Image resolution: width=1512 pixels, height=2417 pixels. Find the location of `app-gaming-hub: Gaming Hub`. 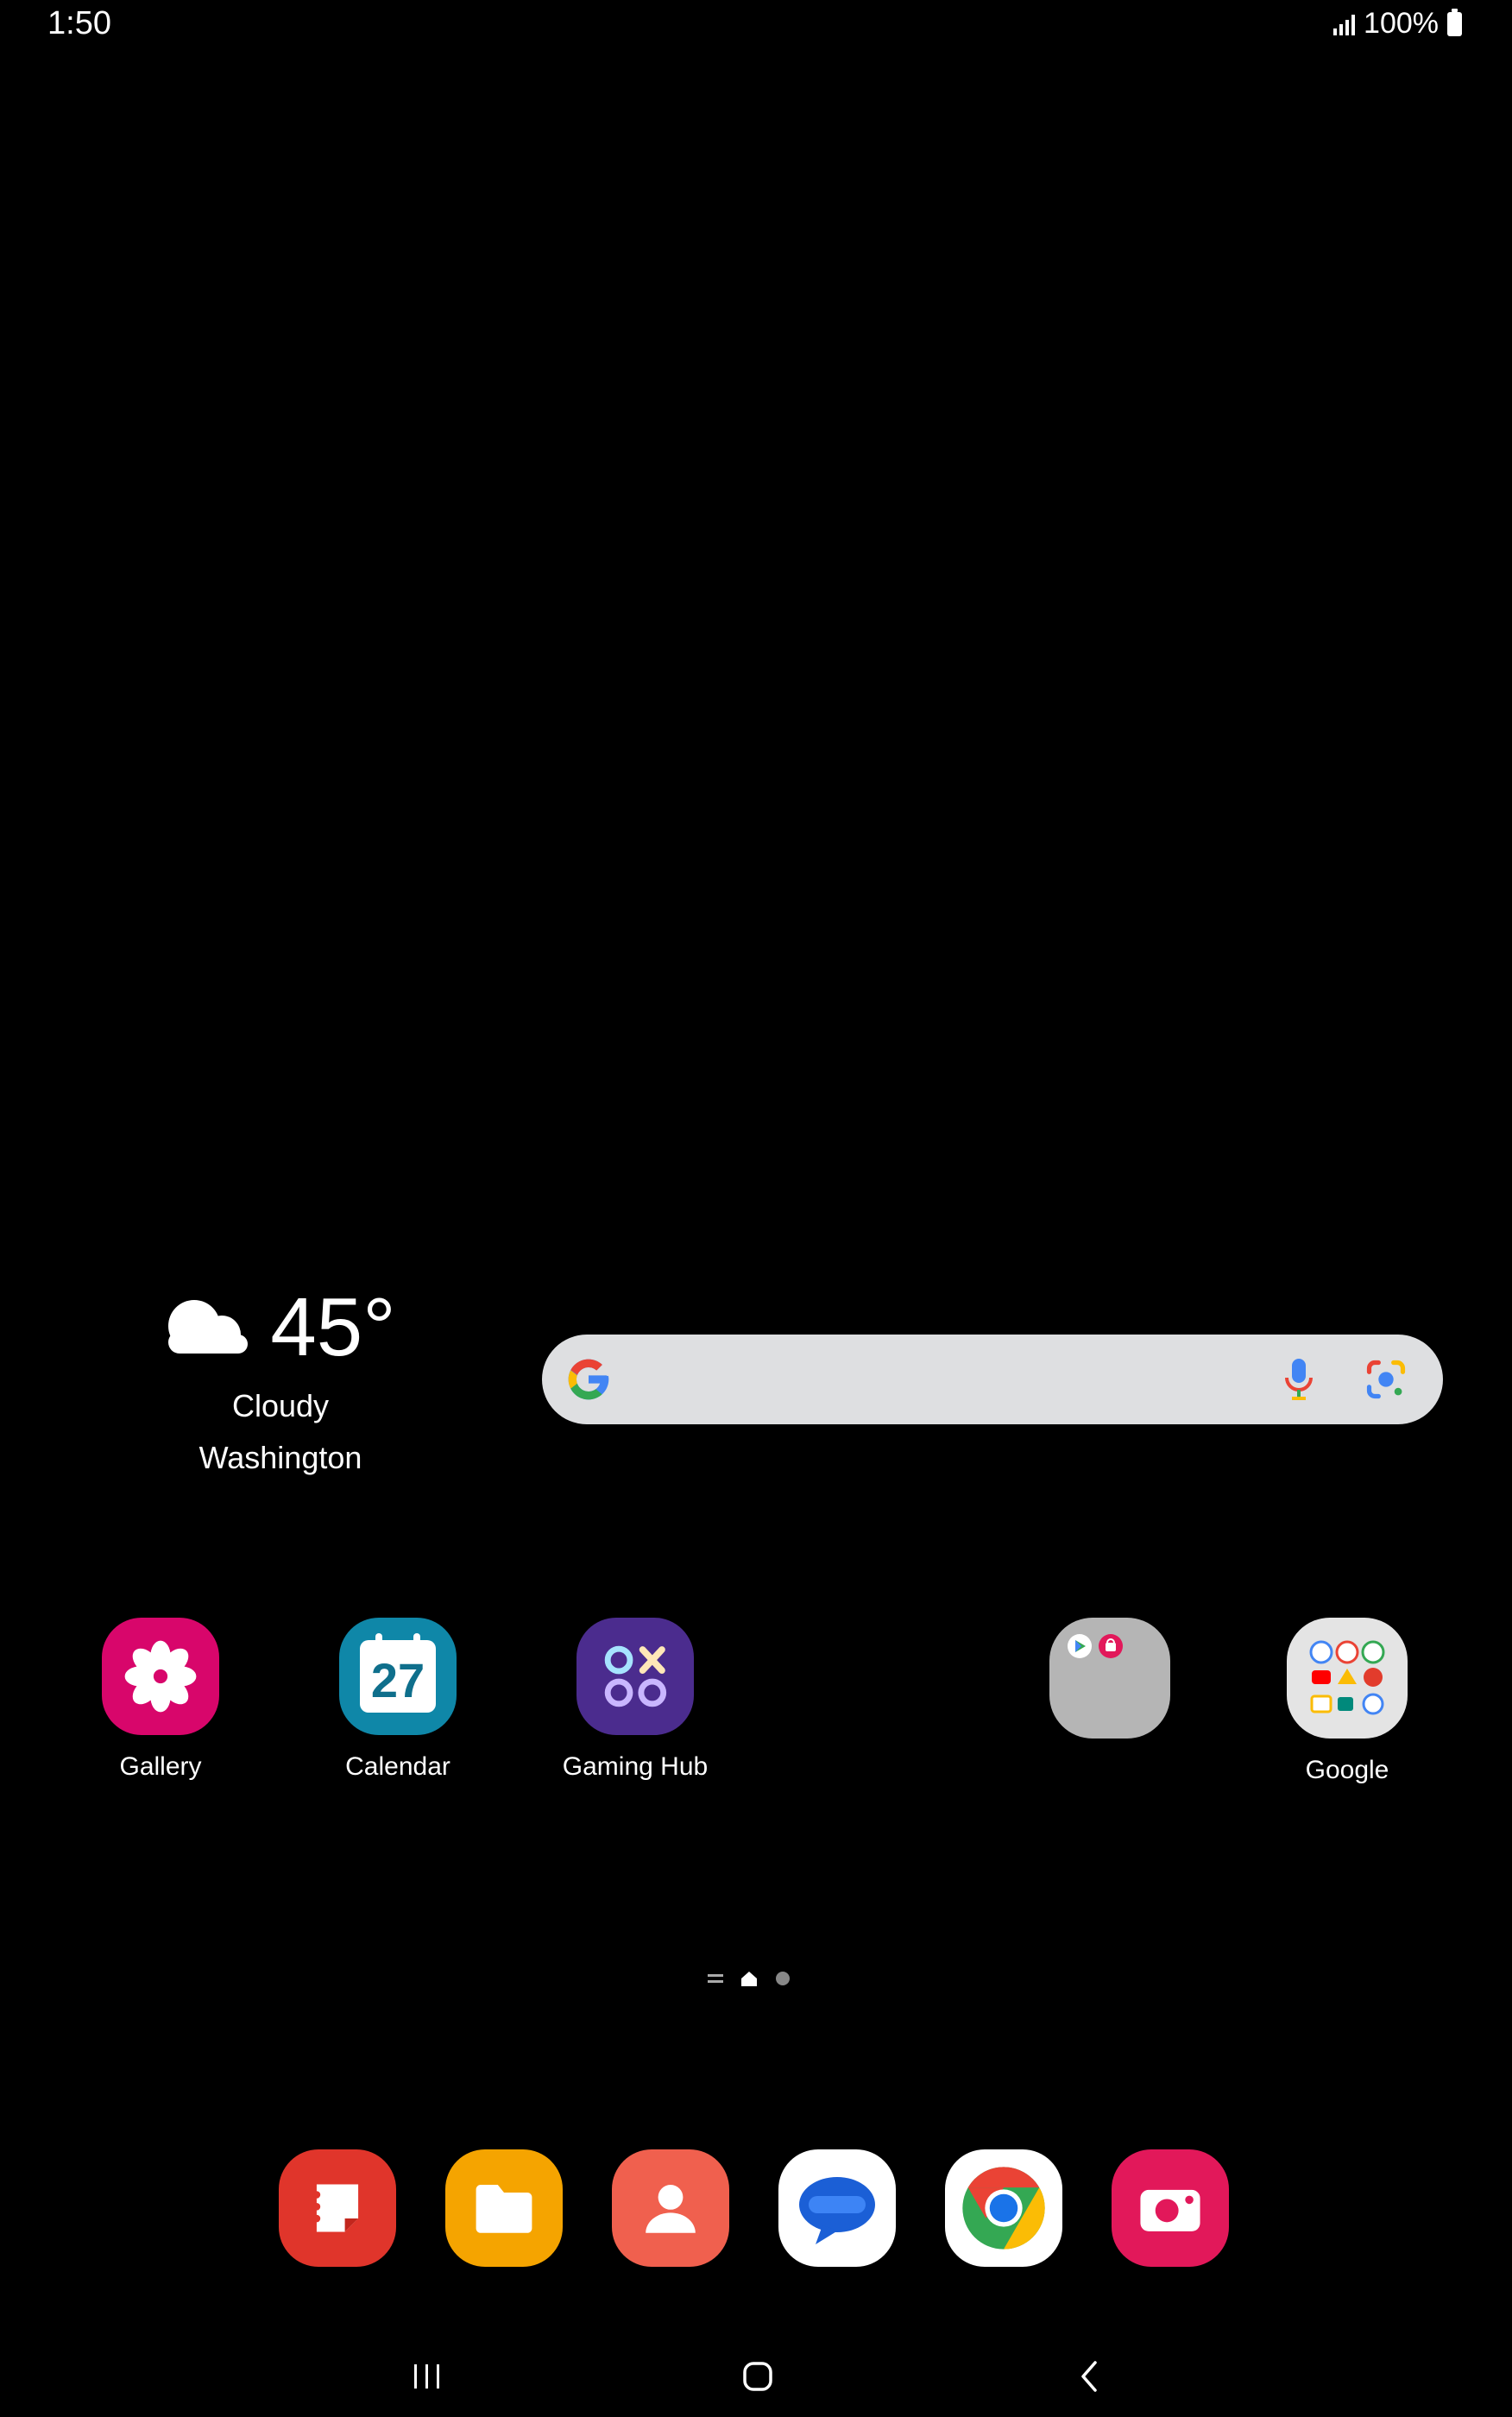

app-gaming-hub: Gaming Hub is located at coordinates (635, 1700).